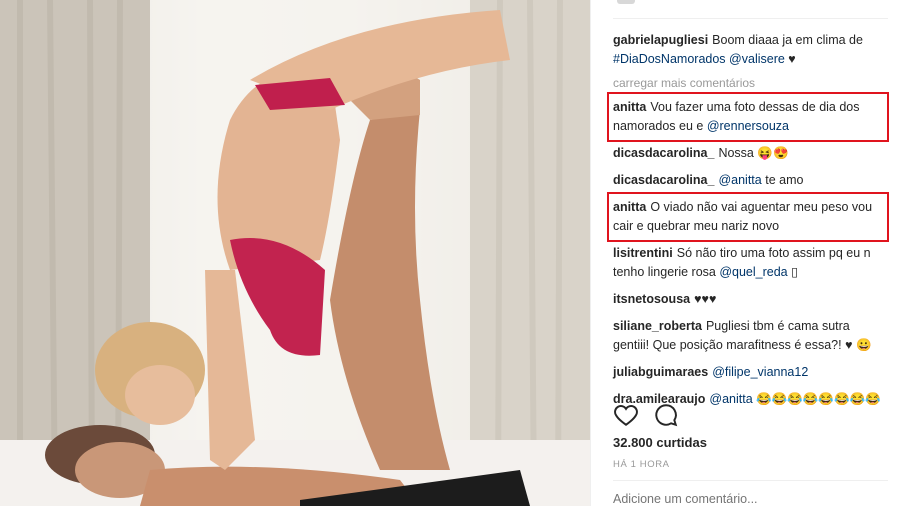 The height and width of the screenshot is (506, 900). What do you see at coordinates (750, 480) in the screenshot?
I see `input-divider` at bounding box center [750, 480].